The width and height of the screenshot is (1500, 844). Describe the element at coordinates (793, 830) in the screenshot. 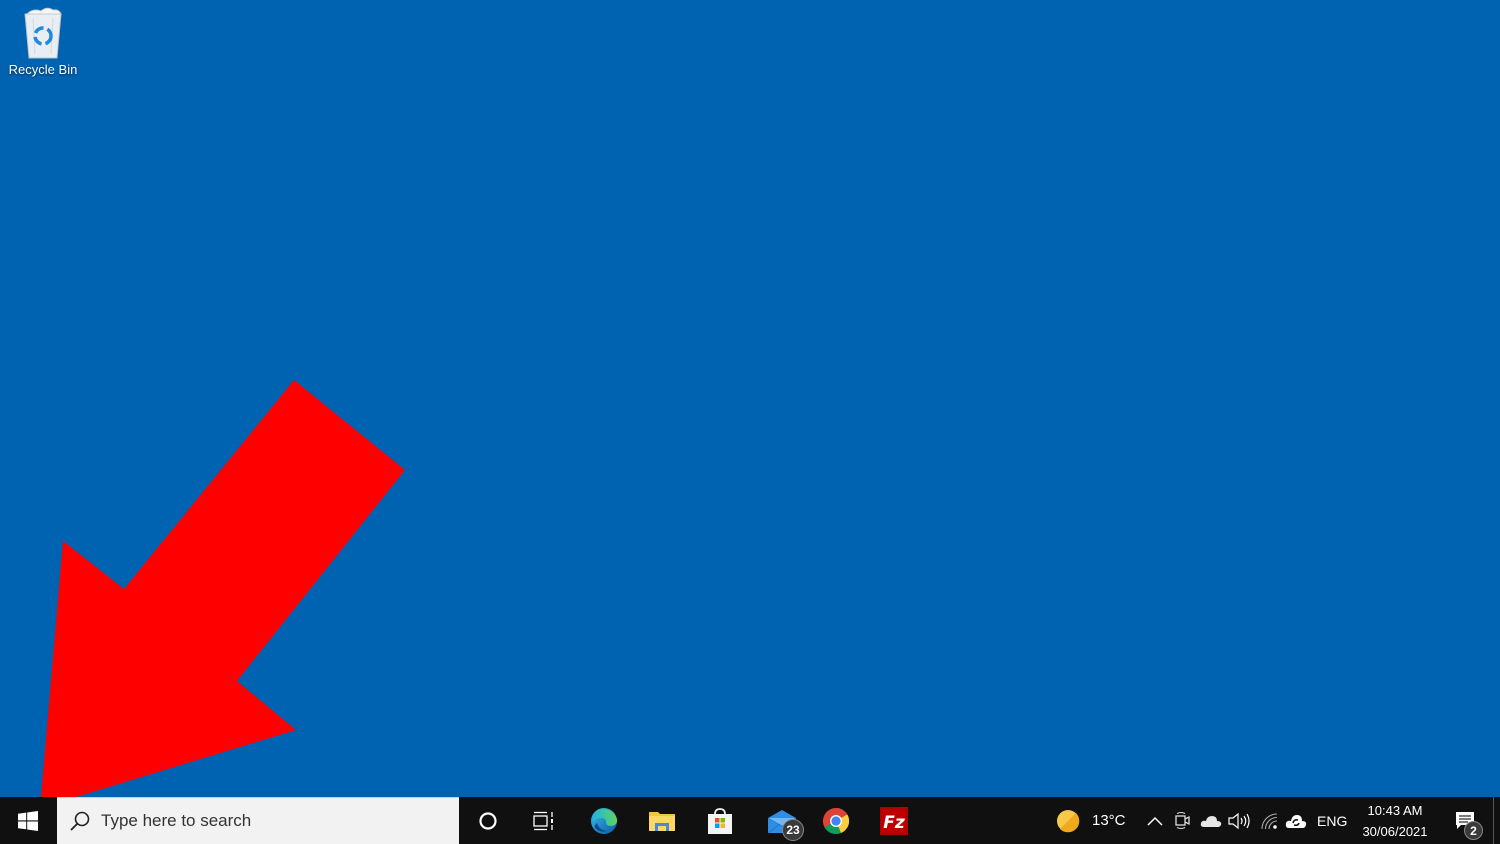

I see `mail-unread-badge: 23` at that location.